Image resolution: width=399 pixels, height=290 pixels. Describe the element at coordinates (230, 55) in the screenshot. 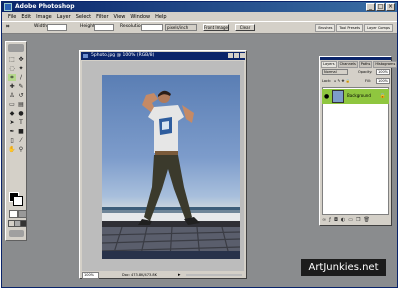

I see `document-minimize-button` at that location.